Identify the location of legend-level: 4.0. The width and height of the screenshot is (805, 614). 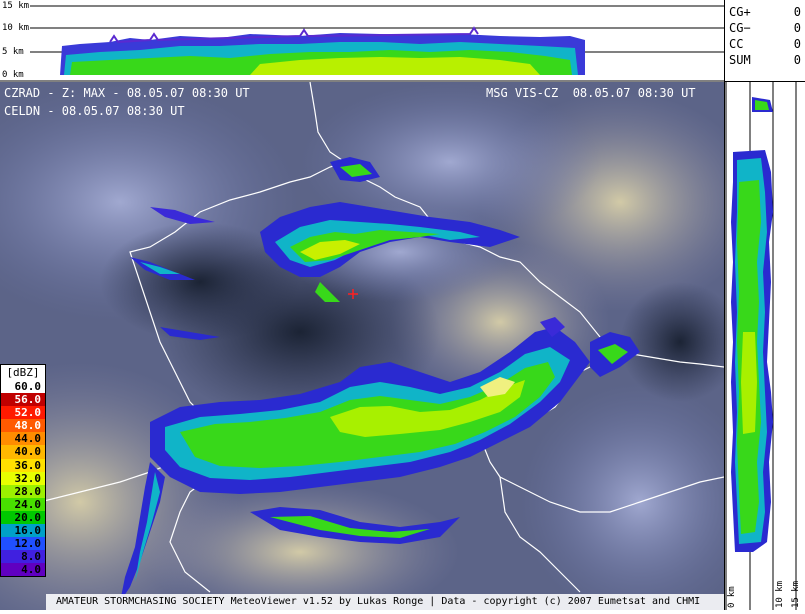
(23, 570).